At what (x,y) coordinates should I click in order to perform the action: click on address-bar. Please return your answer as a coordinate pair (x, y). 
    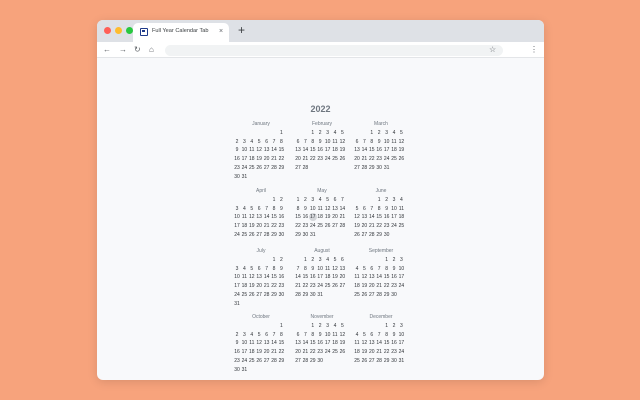
    Looking at the image, I should click on (334, 50).